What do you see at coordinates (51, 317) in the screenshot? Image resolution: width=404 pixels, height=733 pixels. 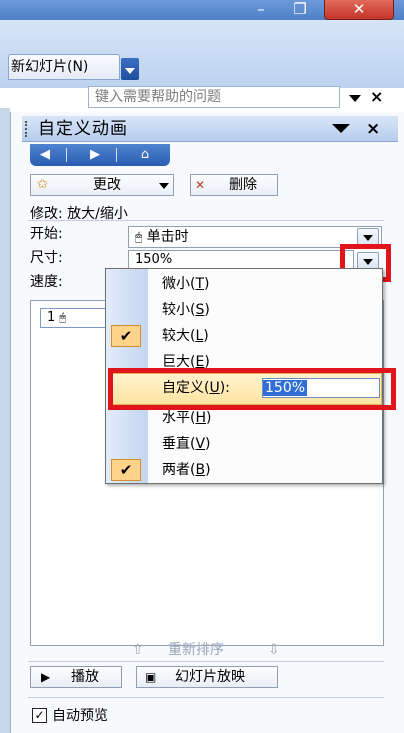 I see `list-item-number: 1` at bounding box center [51, 317].